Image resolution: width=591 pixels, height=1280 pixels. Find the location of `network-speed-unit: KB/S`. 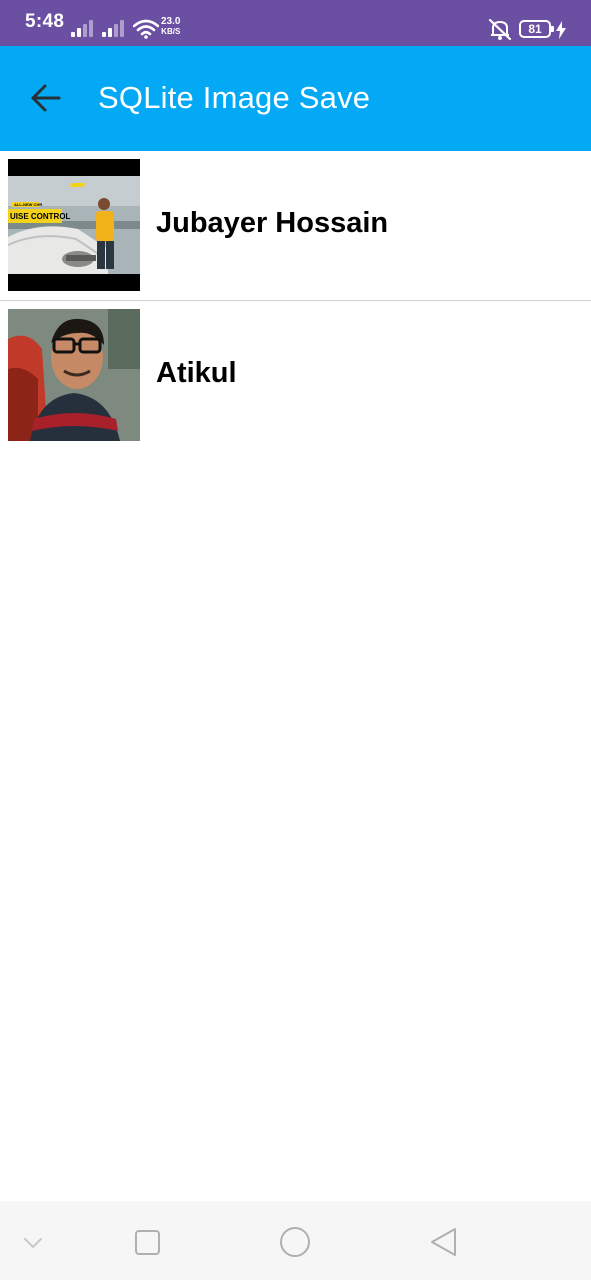

network-speed-unit: KB/S is located at coordinates (171, 31).